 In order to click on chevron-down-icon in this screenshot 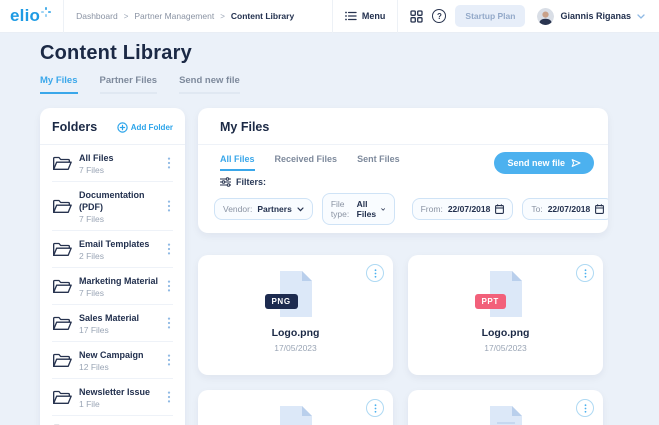, I will do `click(641, 16)`.